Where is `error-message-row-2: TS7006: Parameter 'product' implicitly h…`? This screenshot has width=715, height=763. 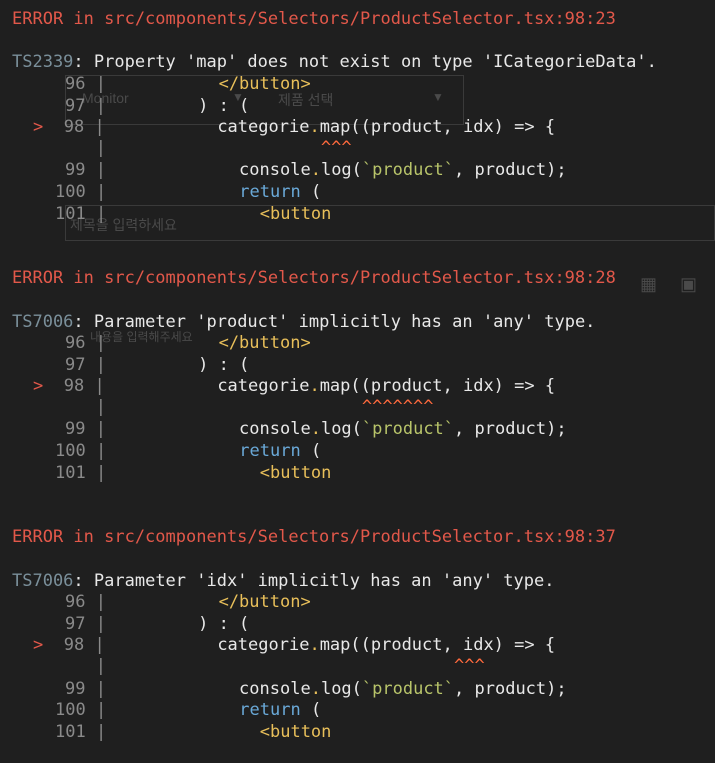 error-message-row-2: TS7006: Parameter 'product' implicitly h… is located at coordinates (304, 322).